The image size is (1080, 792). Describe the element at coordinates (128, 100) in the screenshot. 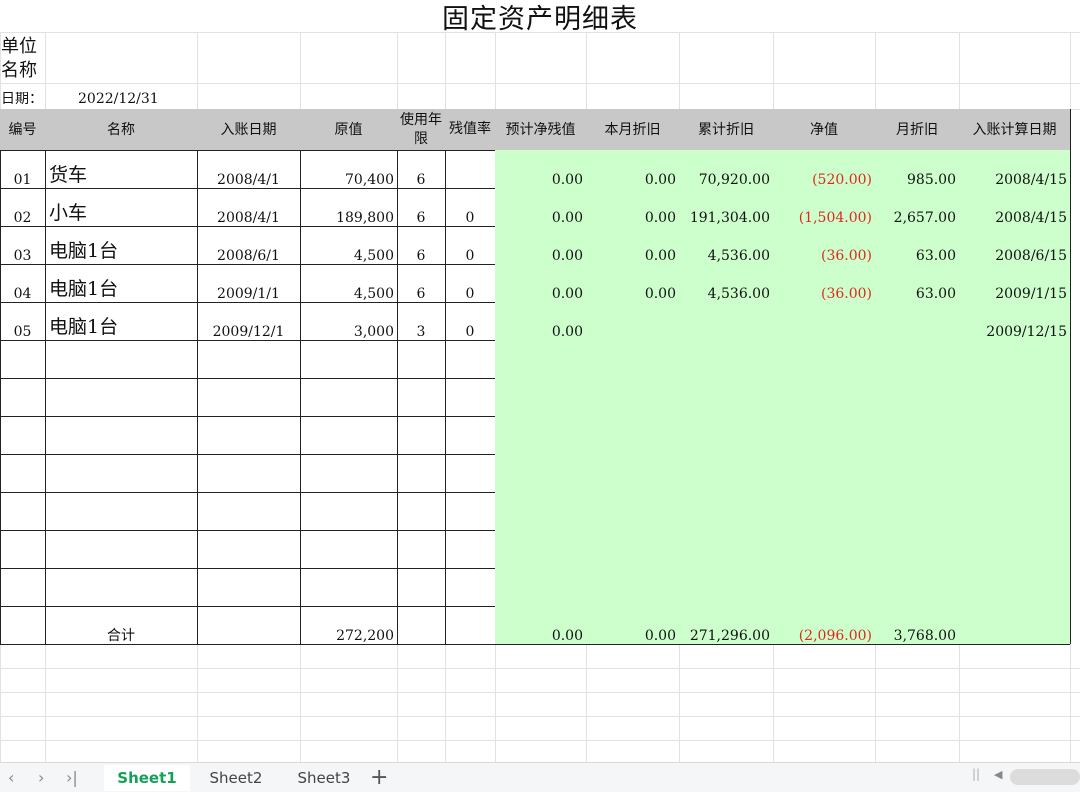

I see `date-value: 2022/12/31` at that location.